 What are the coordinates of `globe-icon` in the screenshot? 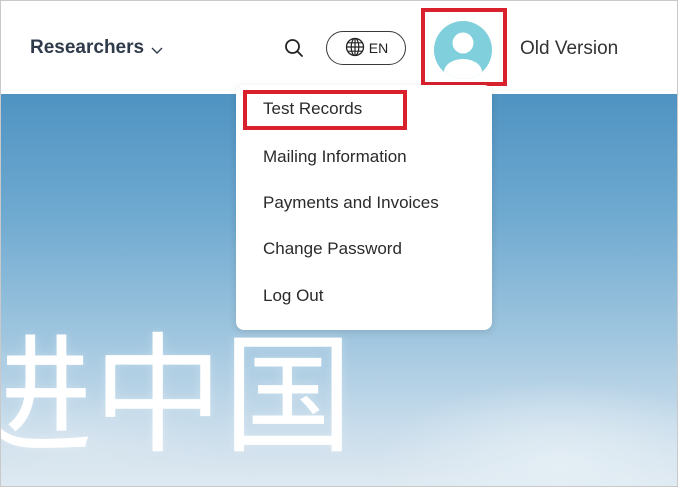 It's located at (355, 48).